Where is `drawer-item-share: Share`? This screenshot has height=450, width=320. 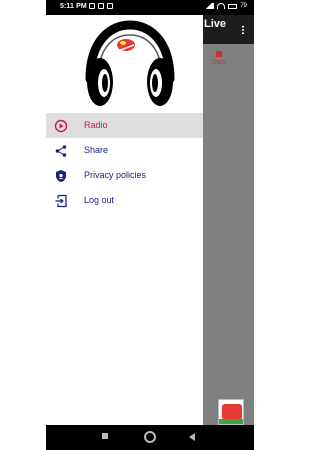
drawer-item-share: Share is located at coordinates (124, 150).